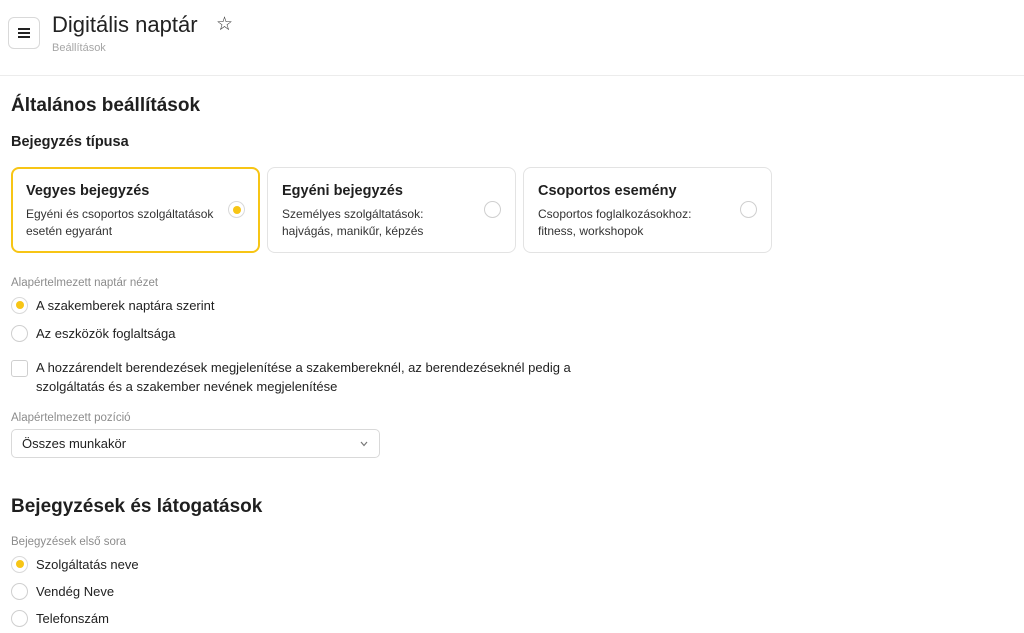 The width and height of the screenshot is (1024, 633). I want to click on option-label: A szakemberek naptára szerint, so click(125, 305).